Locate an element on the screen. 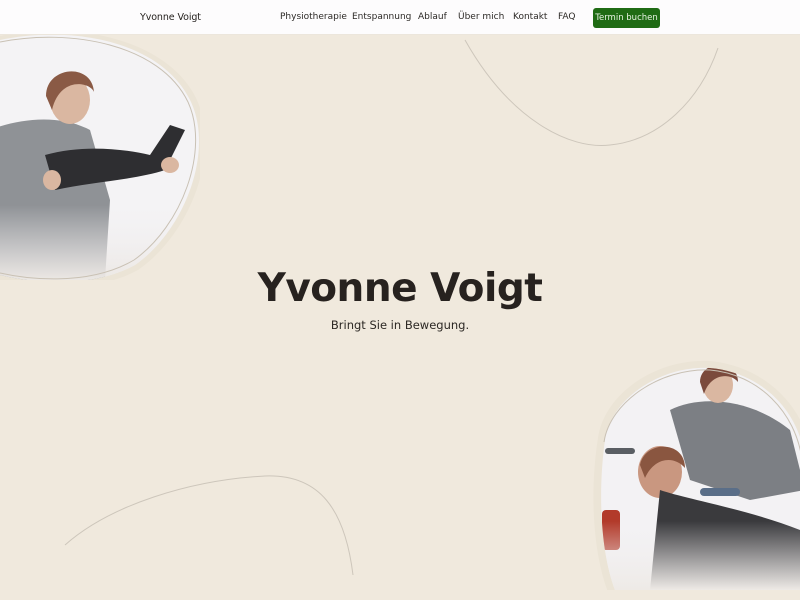 The height and width of the screenshot is (600, 800). hero-title: Yvonne Voigt is located at coordinates (400, 288).